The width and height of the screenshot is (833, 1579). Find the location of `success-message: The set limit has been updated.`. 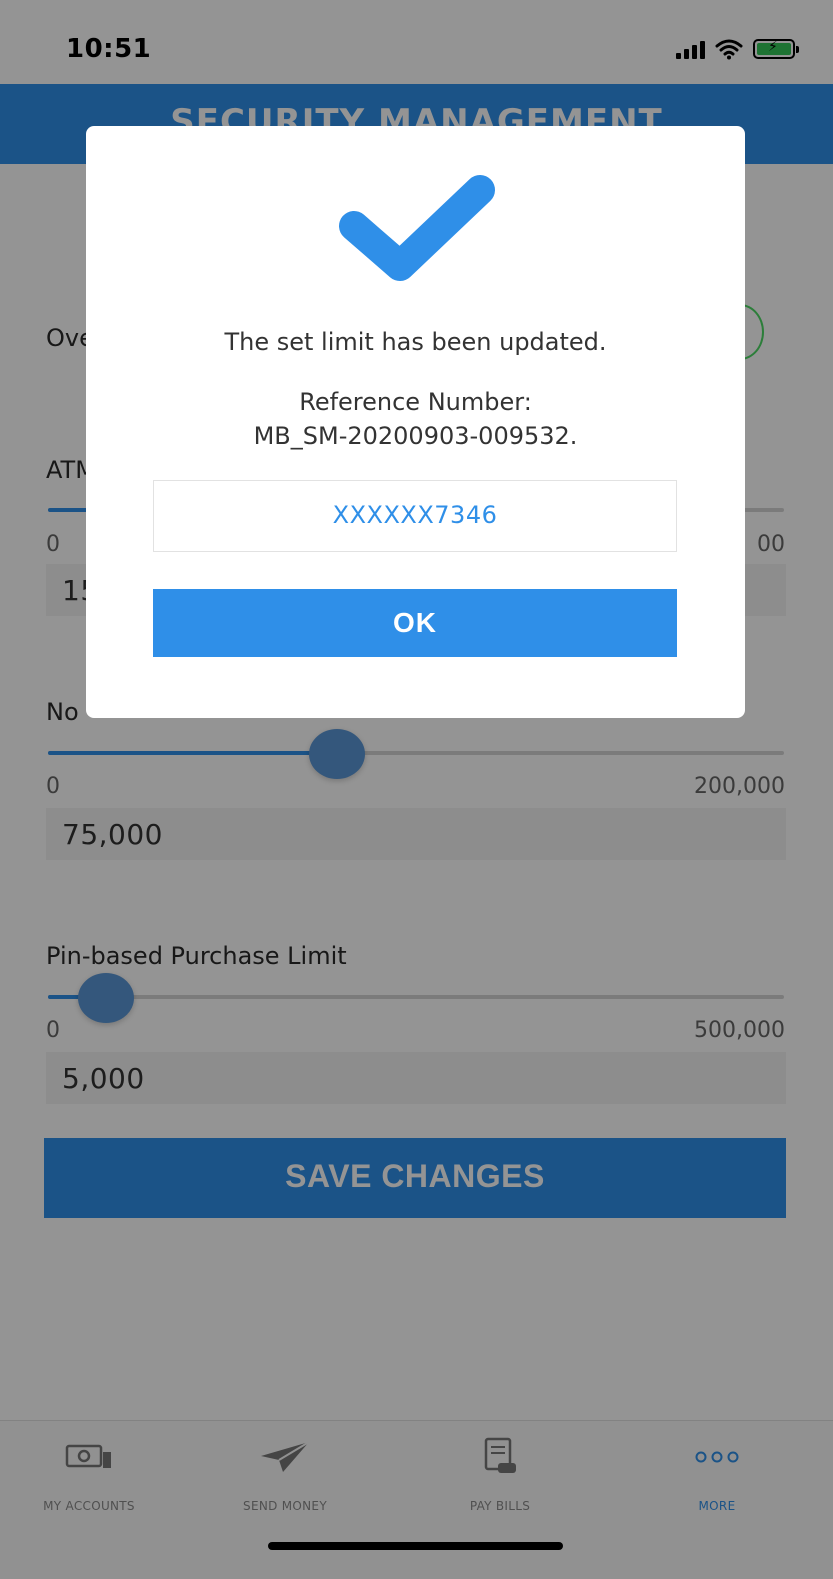

success-message: The set limit has been updated. is located at coordinates (415, 342).